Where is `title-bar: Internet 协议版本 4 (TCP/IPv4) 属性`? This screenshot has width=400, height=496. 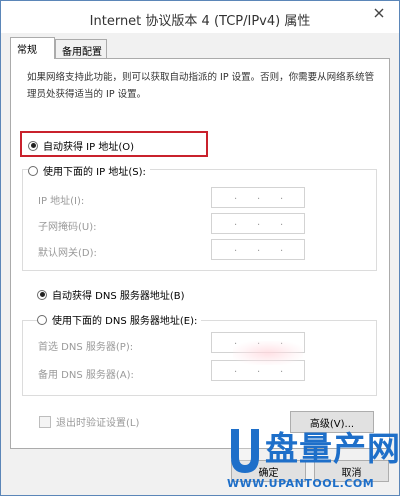 title-bar: Internet 协议版本 4 (TCP/IPv4) 属性 is located at coordinates (200, 17).